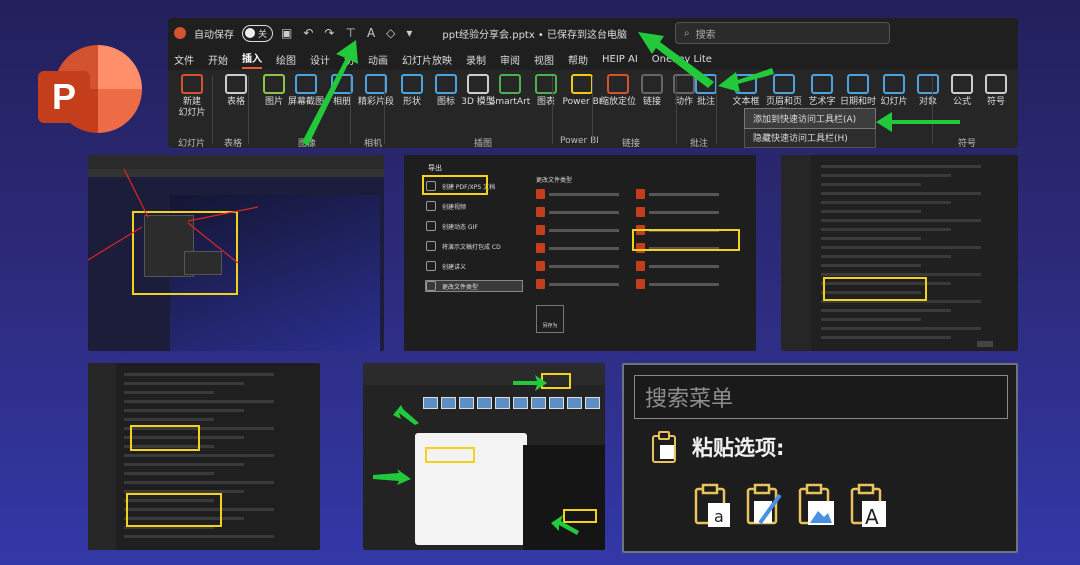 Image resolution: width=1080 pixels, height=565 pixels. What do you see at coordinates (286, 33) in the screenshot?
I see `save-icon: ▣` at bounding box center [286, 33].